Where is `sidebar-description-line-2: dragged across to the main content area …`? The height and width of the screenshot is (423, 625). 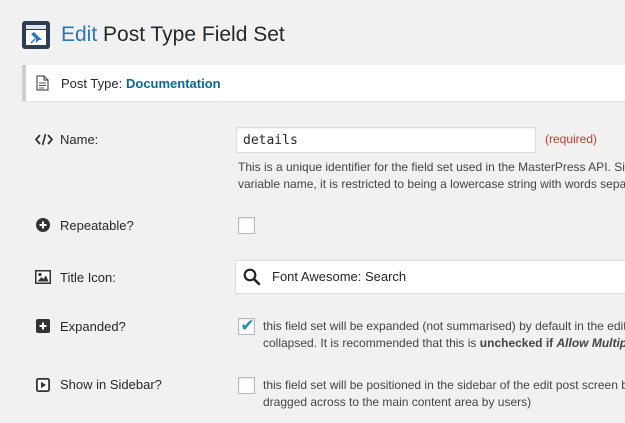
sidebar-description-line-2: dragged across to the main content area … is located at coordinates (397, 402).